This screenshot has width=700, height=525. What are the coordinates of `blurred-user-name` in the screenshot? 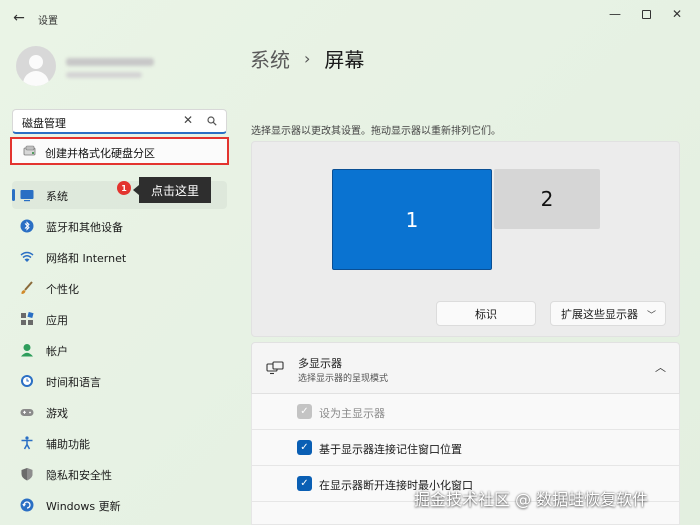 It's located at (110, 62).